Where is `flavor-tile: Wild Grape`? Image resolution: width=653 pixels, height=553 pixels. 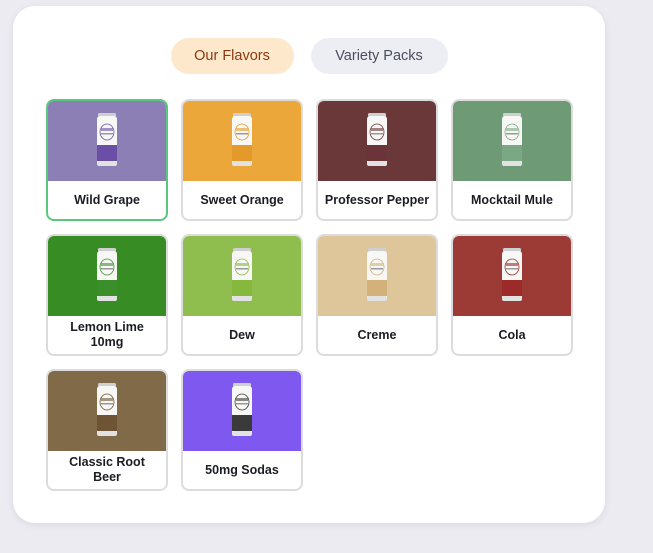 flavor-tile: Wild Grape is located at coordinates (107, 160).